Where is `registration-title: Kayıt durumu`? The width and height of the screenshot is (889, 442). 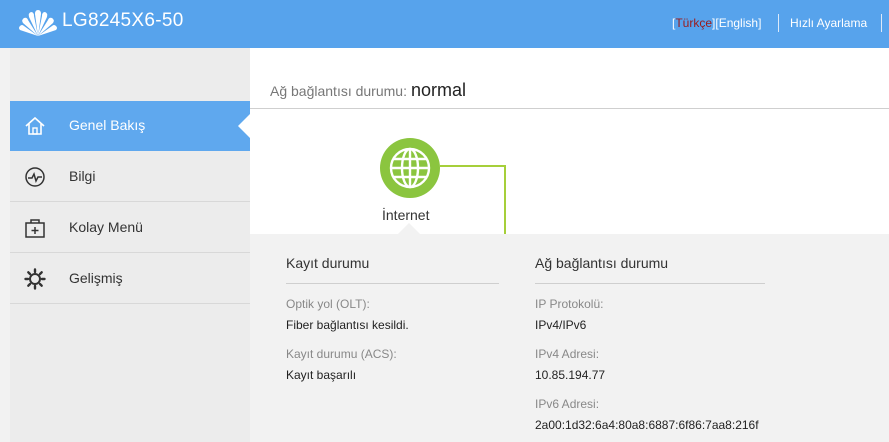
registration-title: Kayıt durumu is located at coordinates (328, 263).